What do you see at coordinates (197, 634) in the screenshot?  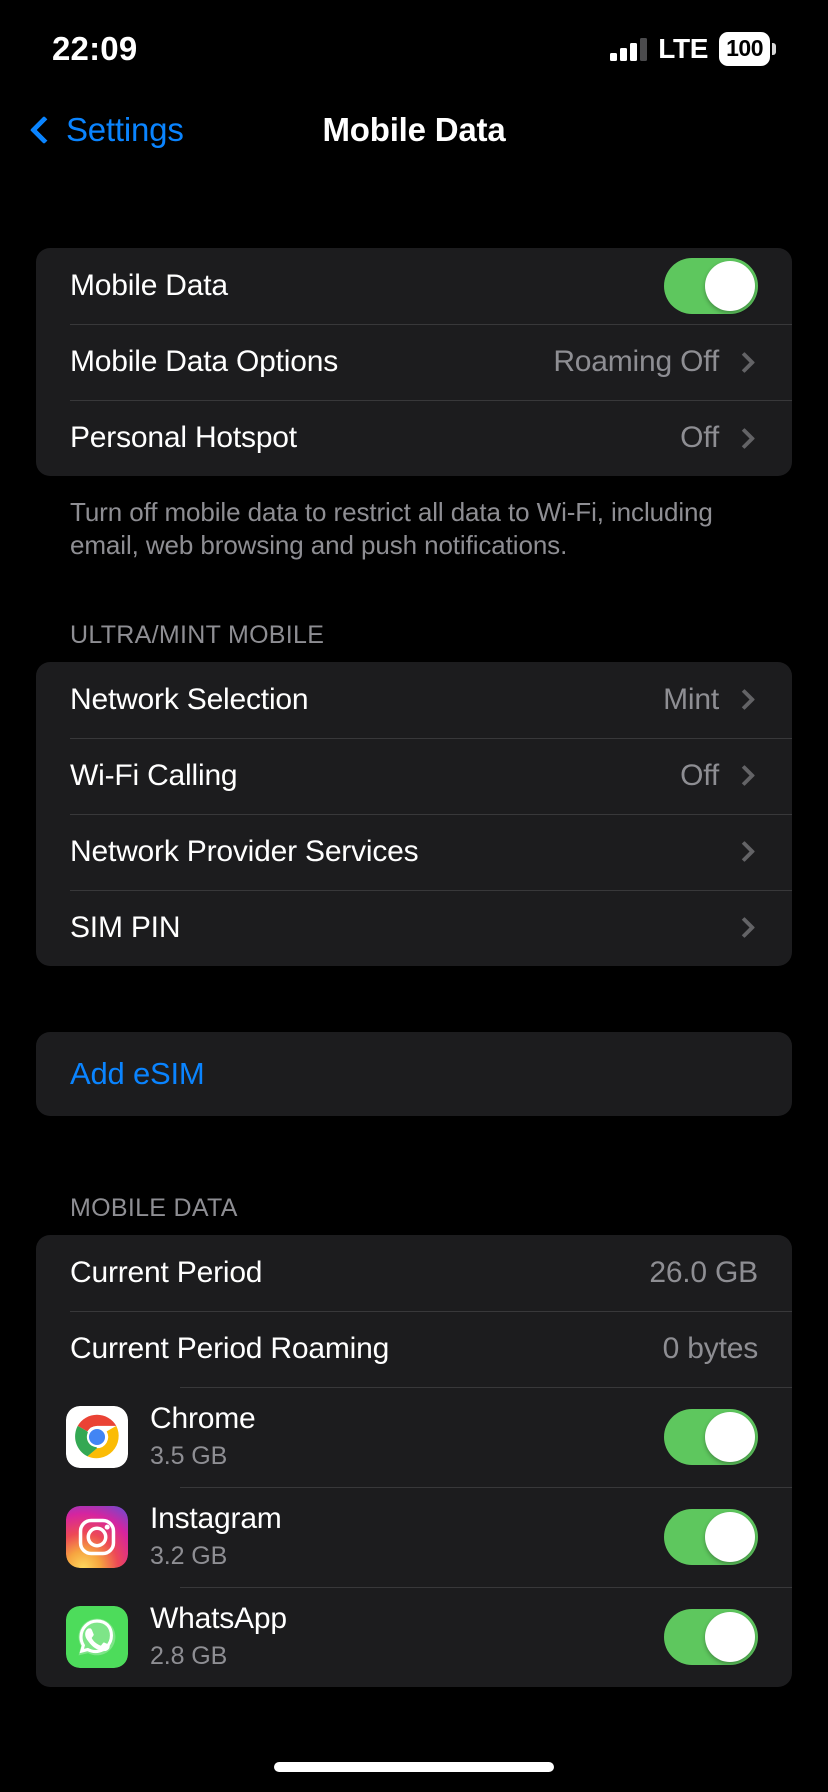 I see `carrier-section-header: ULTRA/MINT MOBILE` at bounding box center [197, 634].